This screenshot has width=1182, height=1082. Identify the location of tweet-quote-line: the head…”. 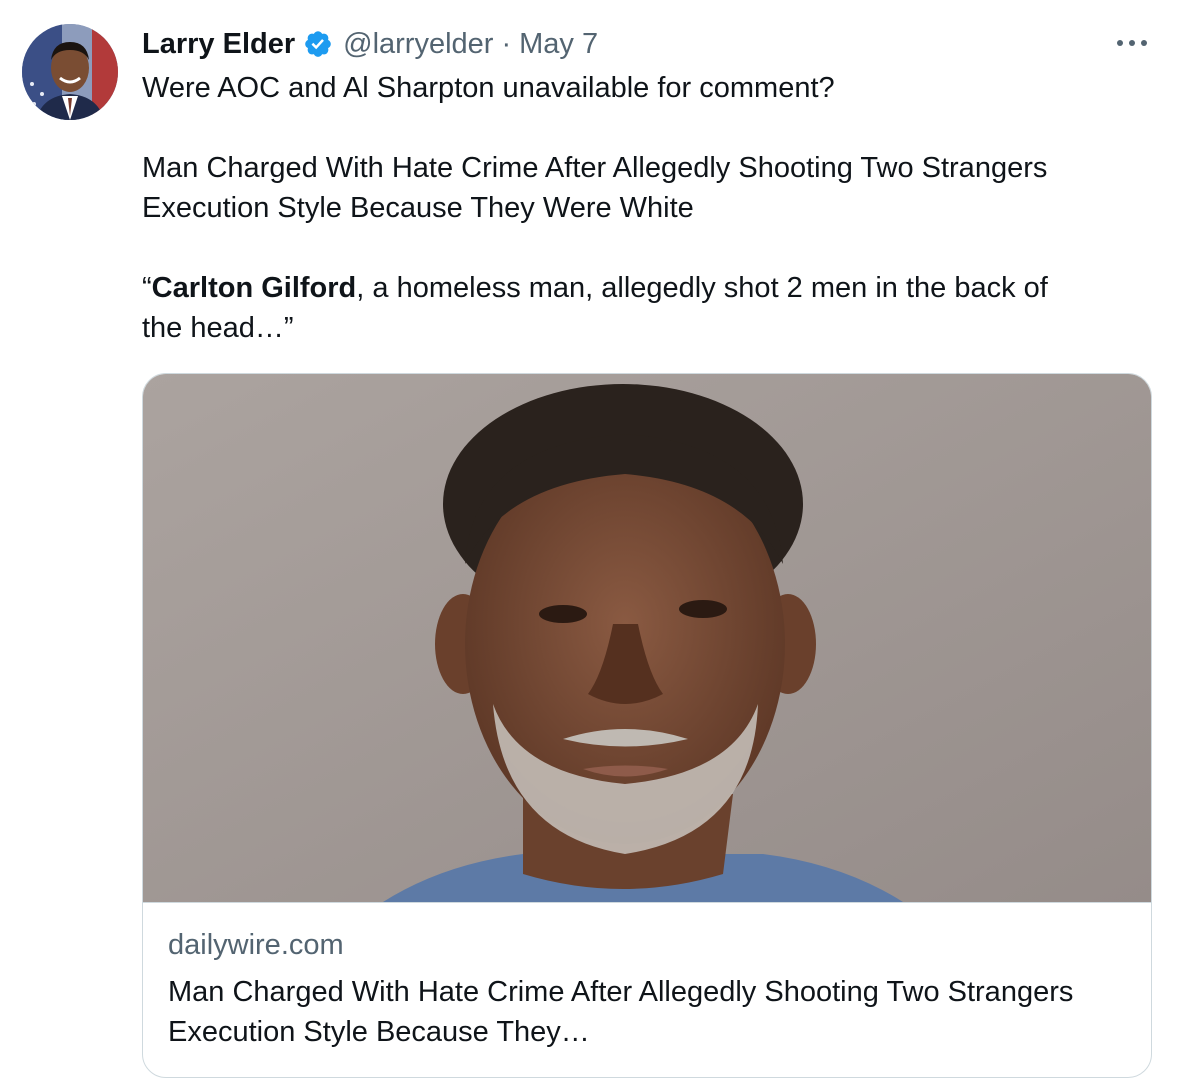
(218, 328).